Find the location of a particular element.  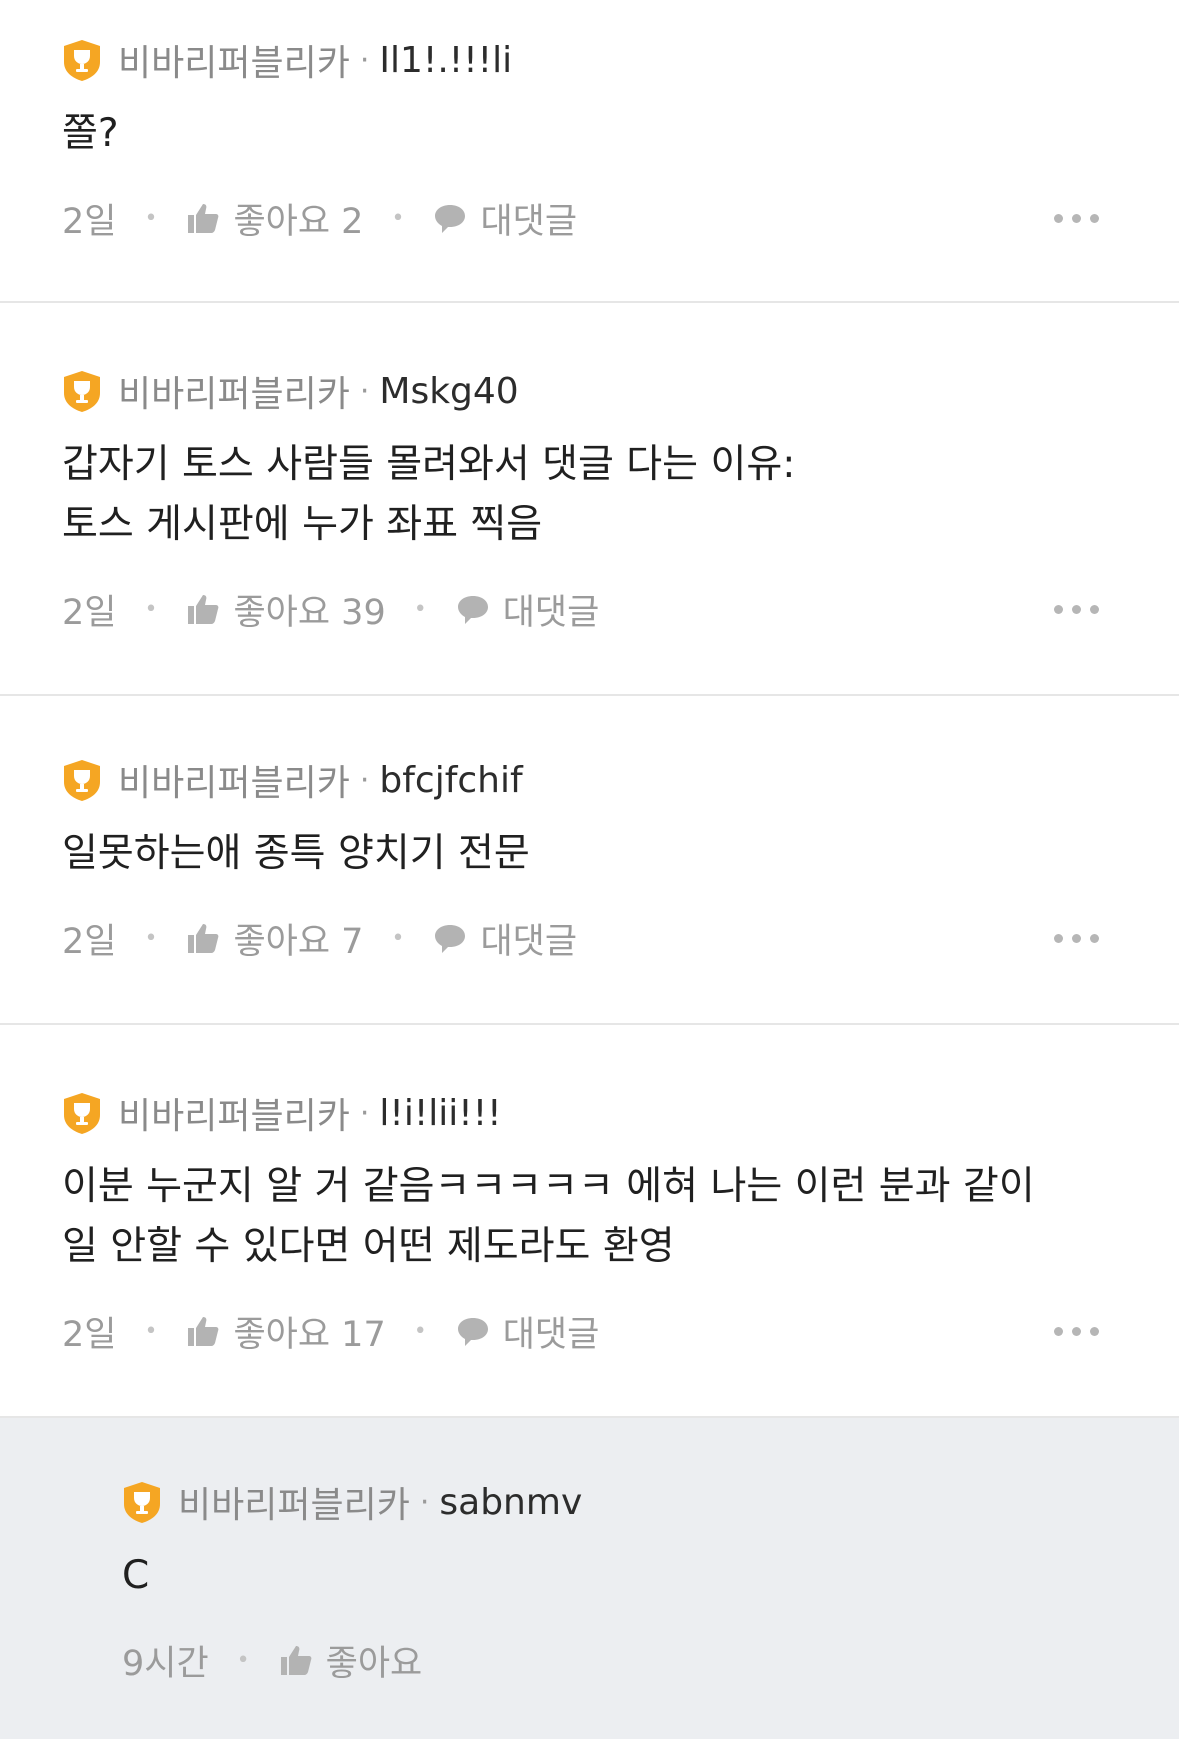

comment-meta: 2일 • 좋아요 2 • 대댓글 is located at coordinates (580, 218).